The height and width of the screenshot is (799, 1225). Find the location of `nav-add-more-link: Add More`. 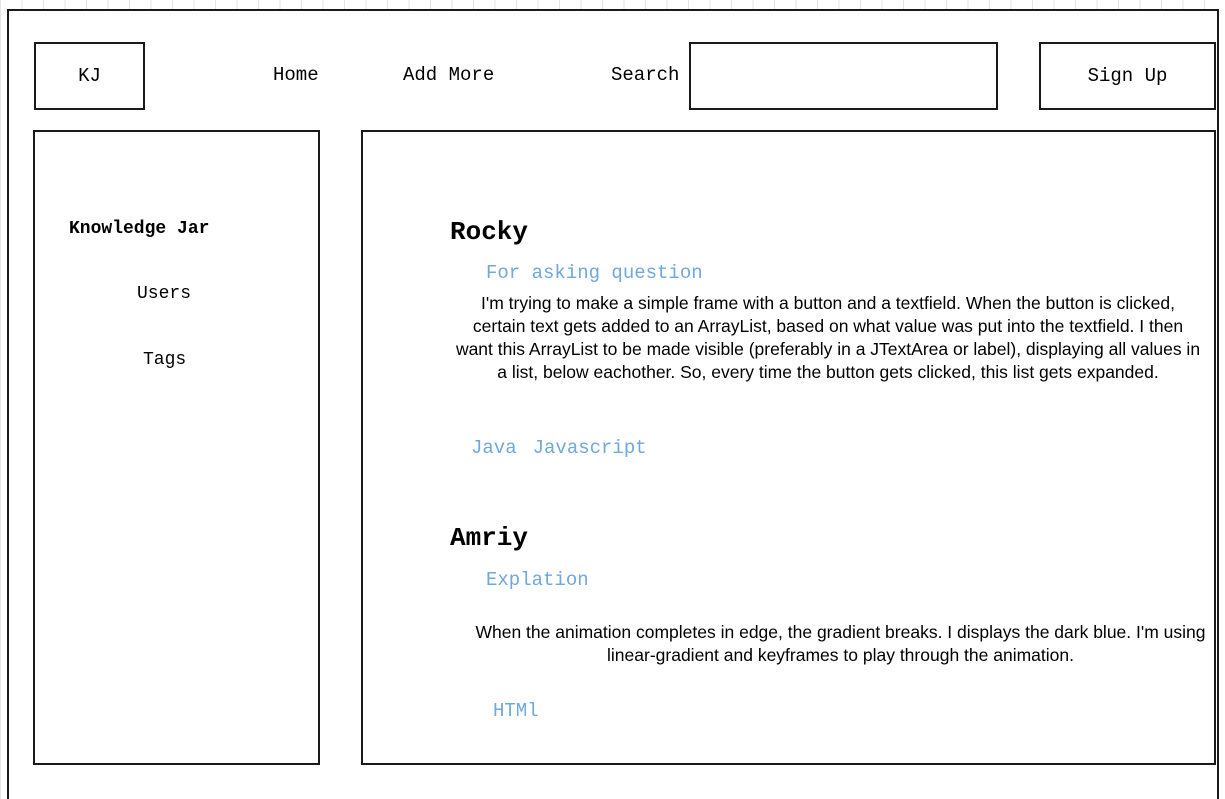

nav-add-more-link: Add More is located at coordinates (448, 75).